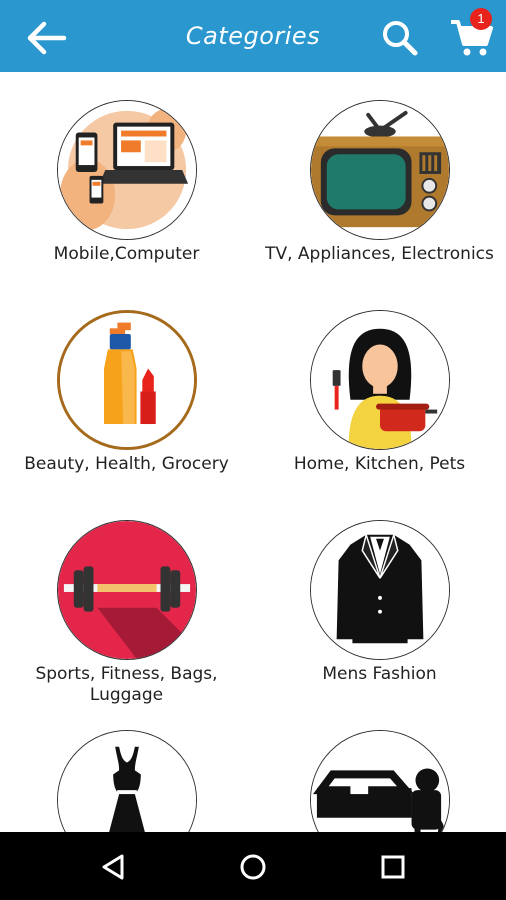  What do you see at coordinates (126, 464) in the screenshot?
I see `category-label: Beauty, Health, Grocery` at bounding box center [126, 464].